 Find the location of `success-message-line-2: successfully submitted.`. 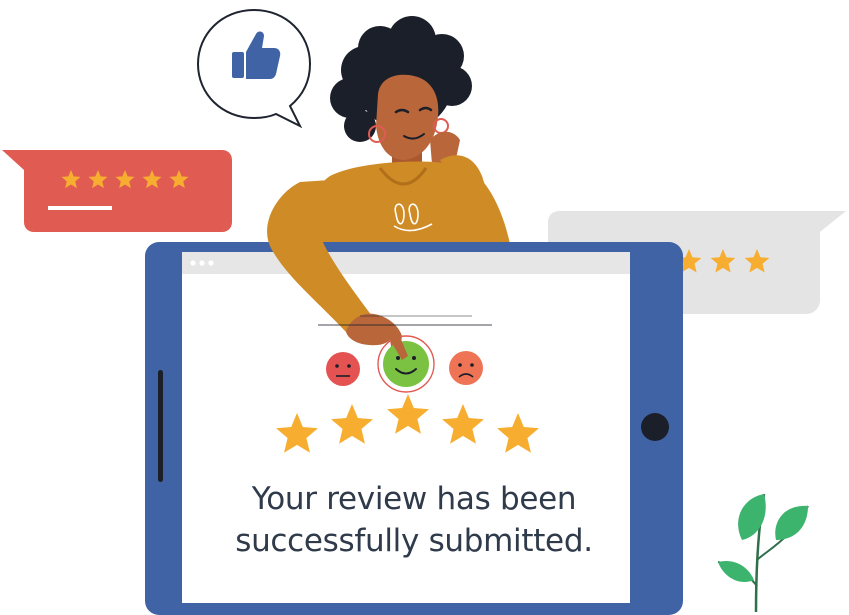

success-message-line-2: successfully submitted. is located at coordinates (414, 541).